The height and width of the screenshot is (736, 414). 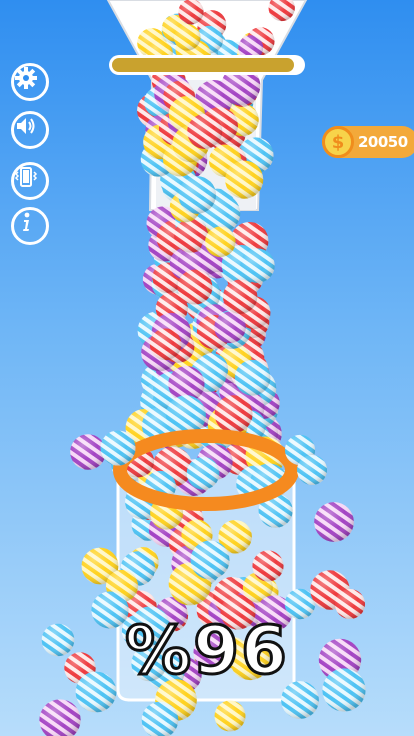 What do you see at coordinates (383, 142) in the screenshot?
I see `coin-count: 20050` at bounding box center [383, 142].